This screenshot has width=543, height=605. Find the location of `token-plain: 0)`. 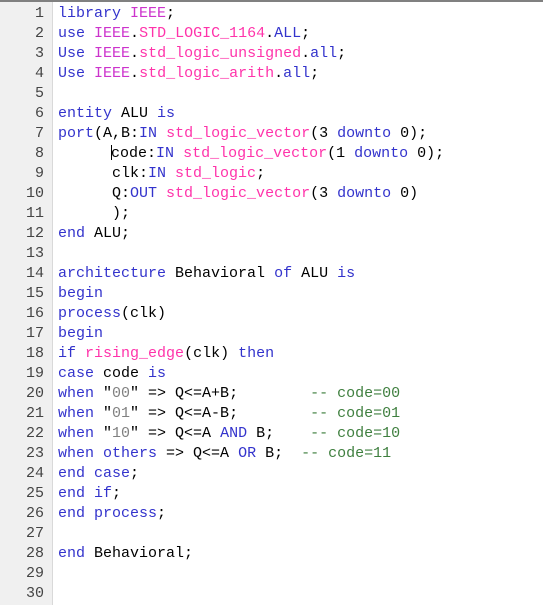

token-plain: 0) is located at coordinates (405, 193).